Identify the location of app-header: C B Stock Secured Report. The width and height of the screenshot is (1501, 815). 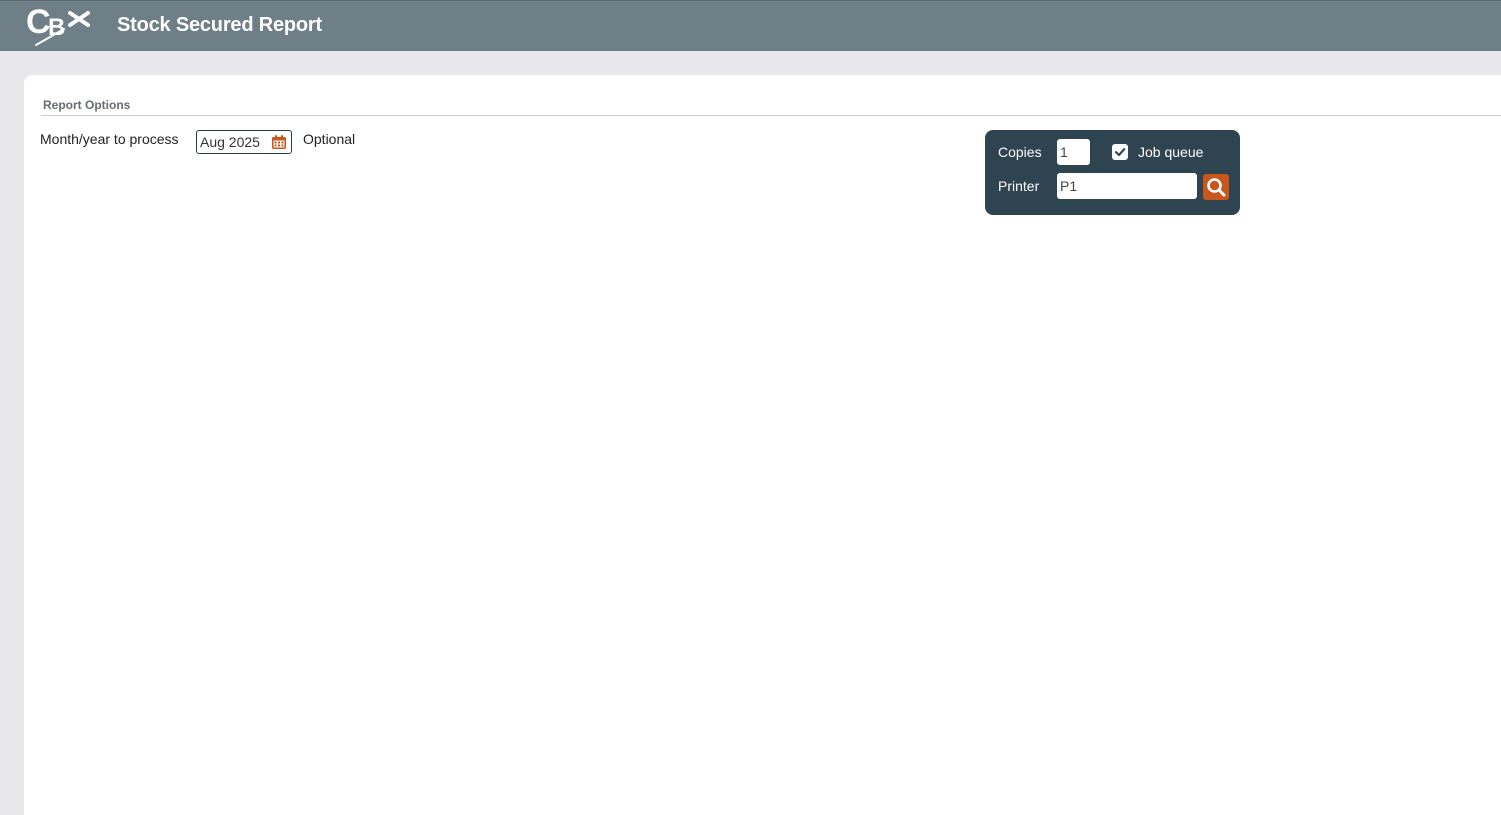
(750, 25).